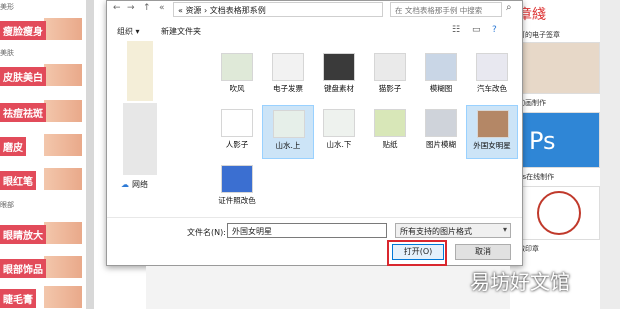 The image size is (620, 309). Describe the element at coordinates (441, 88) in the screenshot. I see `file-name: 模糊图` at that location.